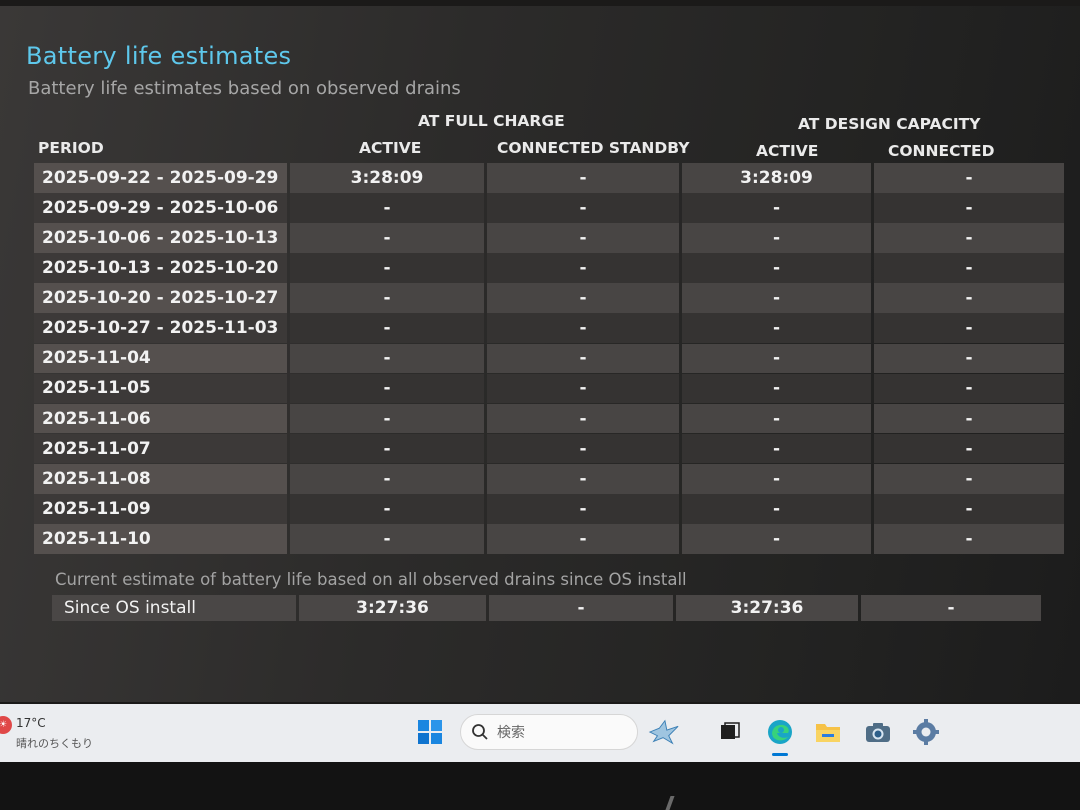 This screenshot has width=1080, height=810. What do you see at coordinates (926, 732) in the screenshot?
I see `settings-icon` at bounding box center [926, 732].